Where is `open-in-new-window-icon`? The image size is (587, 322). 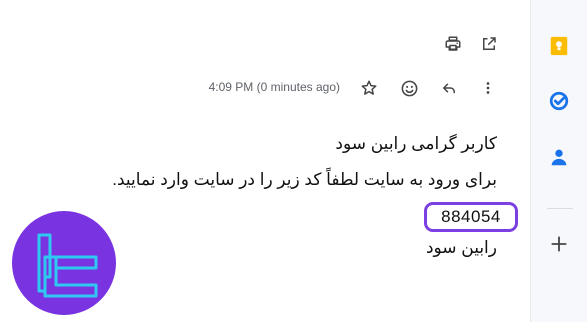 open-in-new-window-icon is located at coordinates (489, 44).